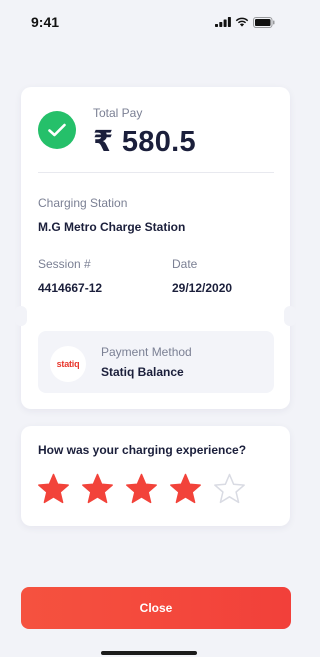 This screenshot has width=320, height=657. What do you see at coordinates (147, 22) in the screenshot?
I see `status-bar: 9:41` at bounding box center [147, 22].